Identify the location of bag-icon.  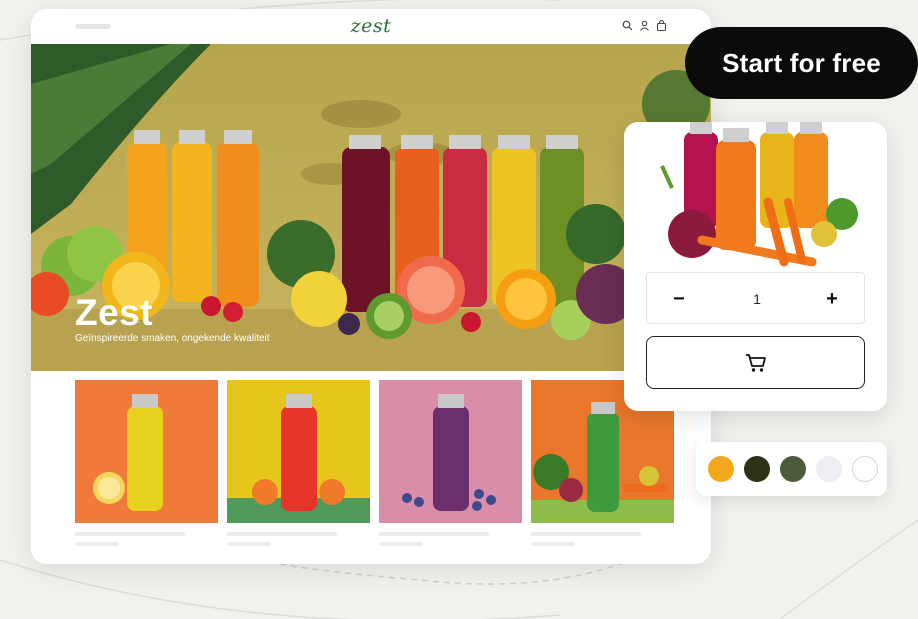
(661, 25).